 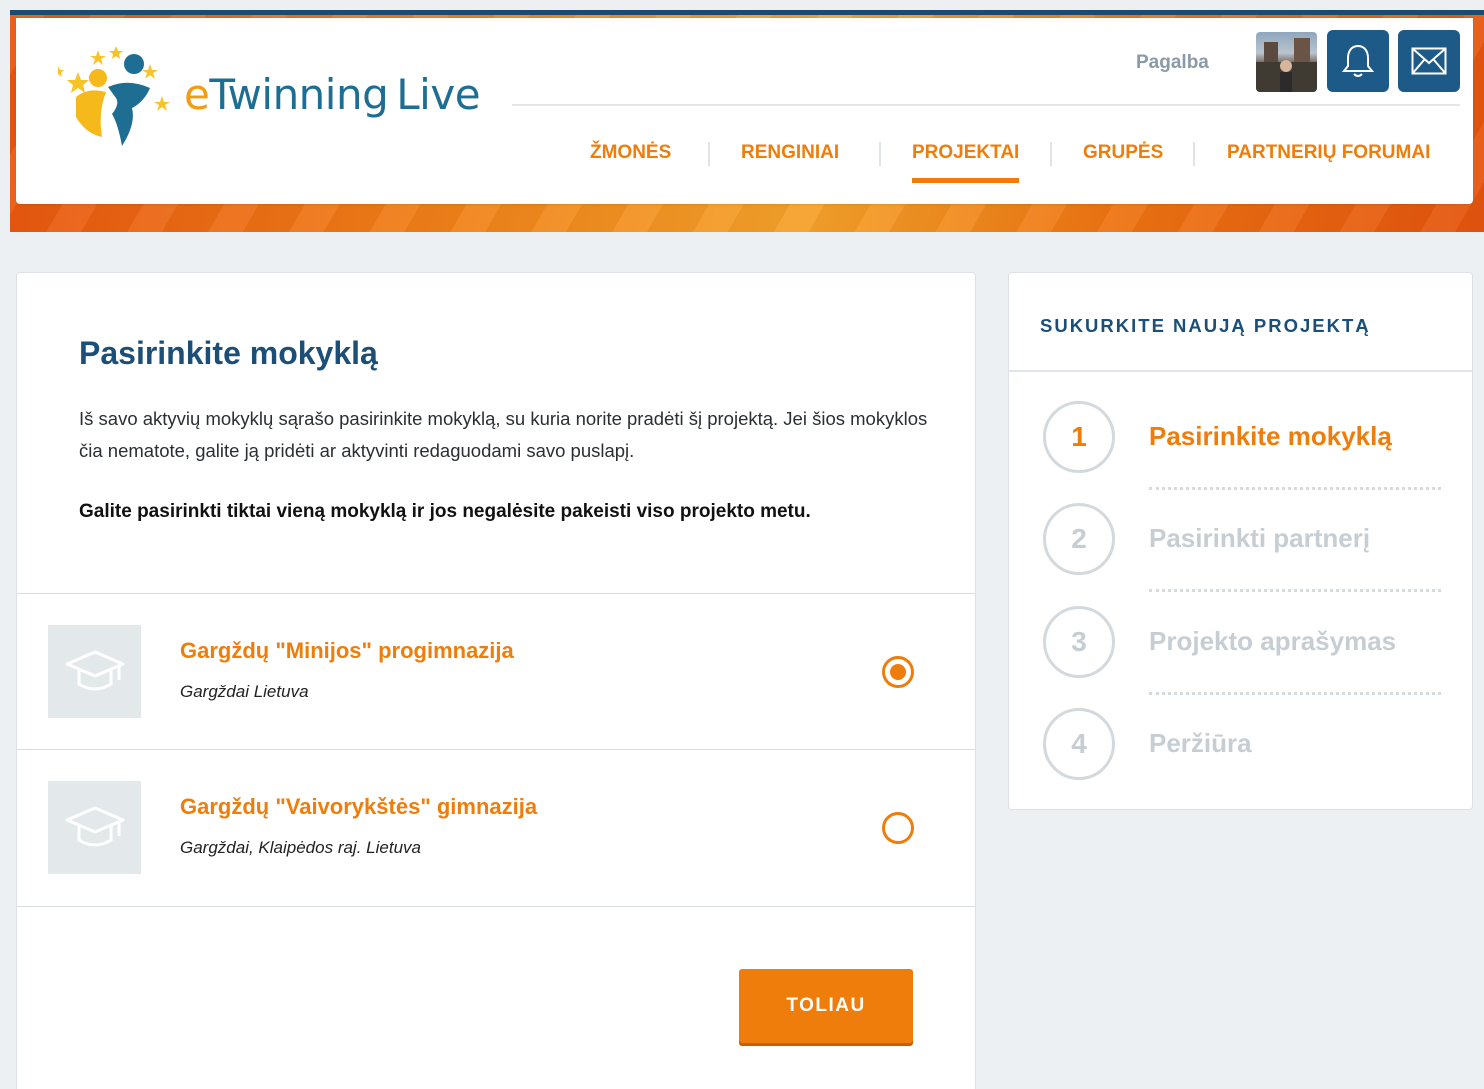 What do you see at coordinates (300, 847) in the screenshot?
I see `school-location: Gargždai, Klaipėdos raj. Lietuva` at bounding box center [300, 847].